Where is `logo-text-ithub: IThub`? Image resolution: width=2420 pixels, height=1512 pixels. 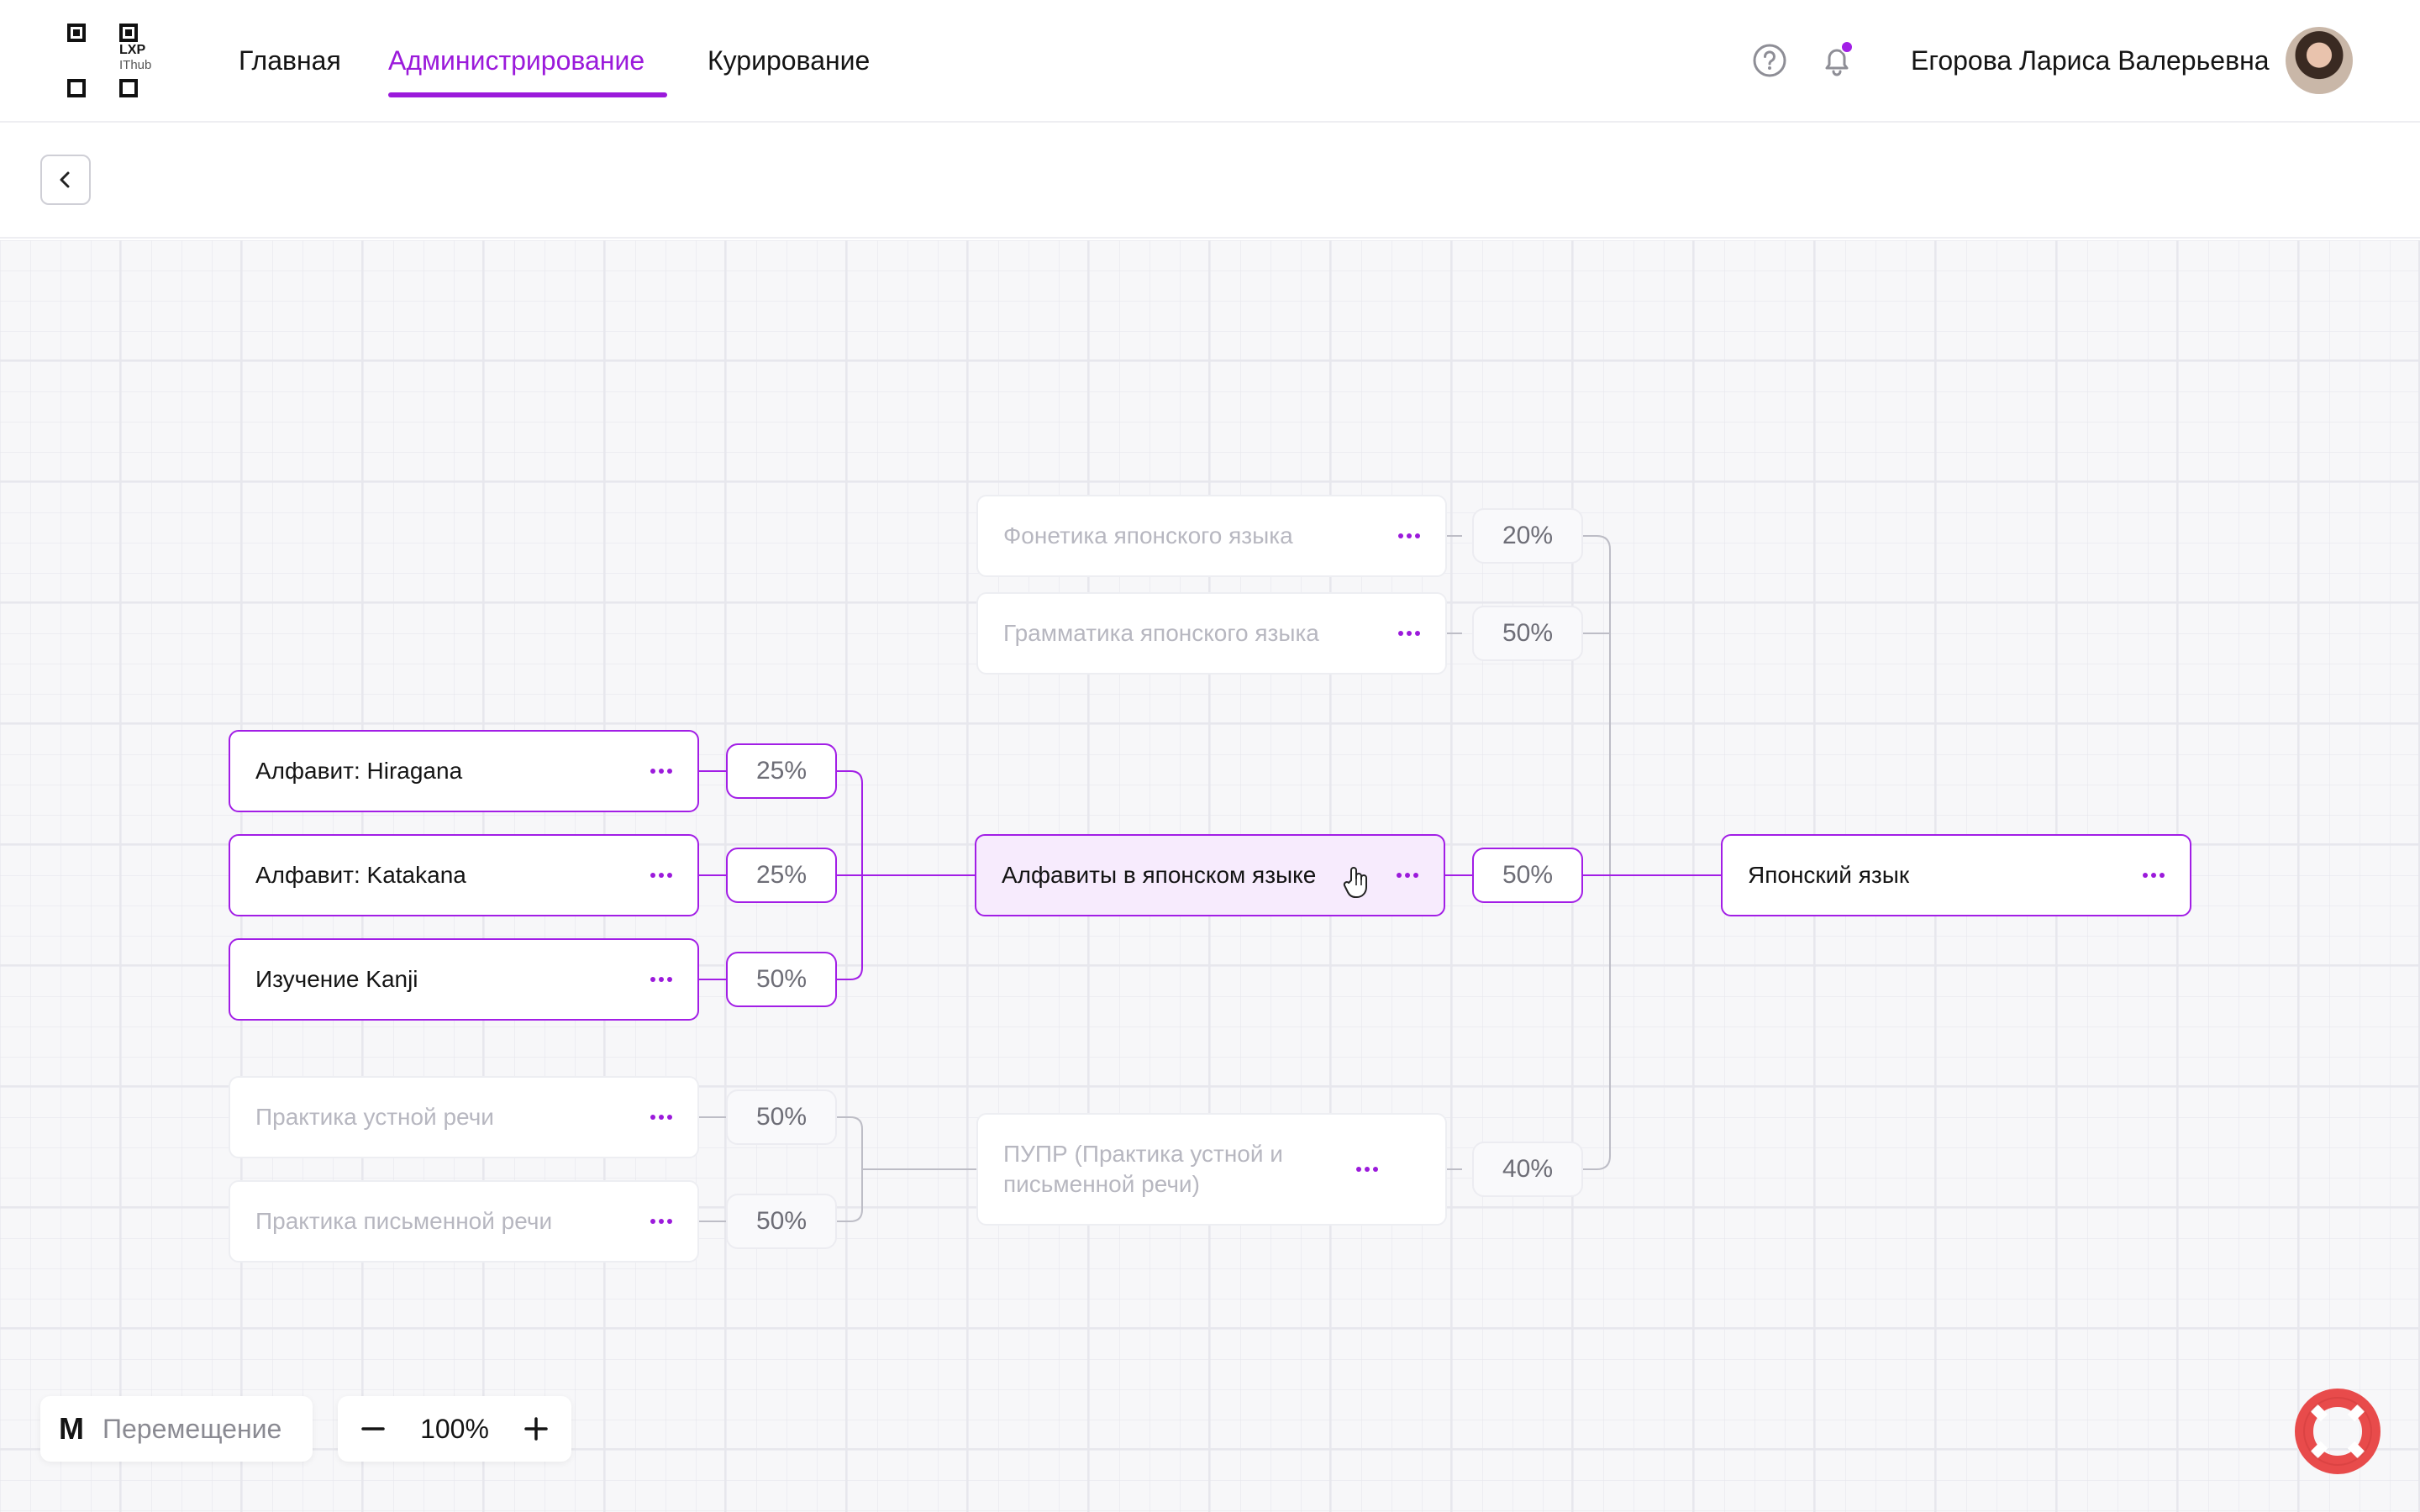 logo-text-ithub: IThub is located at coordinates (135, 65).